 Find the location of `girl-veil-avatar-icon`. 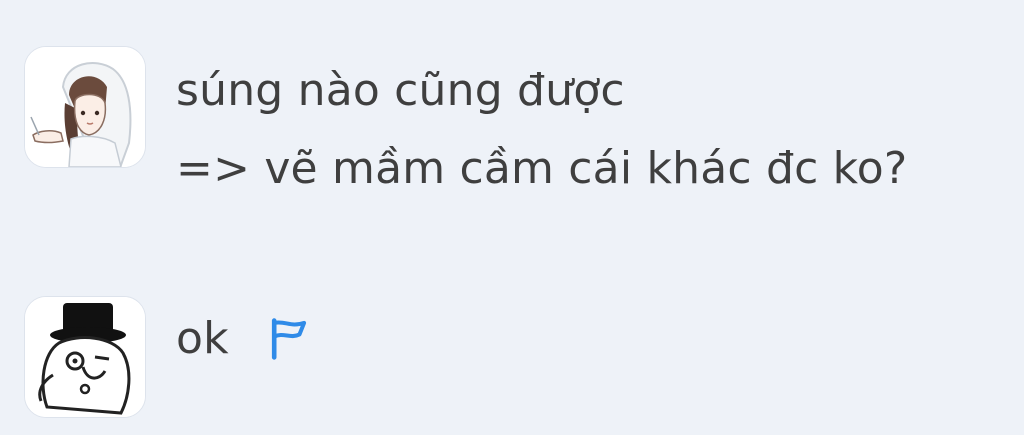

girl-veil-avatar-icon is located at coordinates (85, 107).